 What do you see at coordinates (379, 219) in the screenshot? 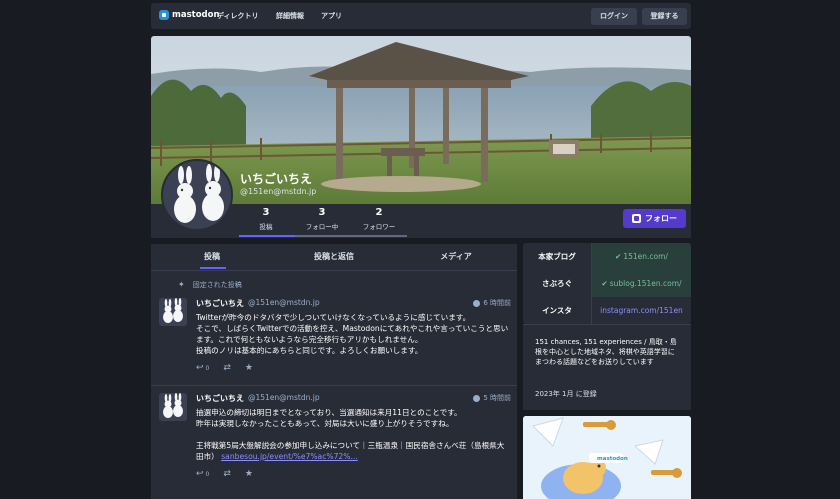
I see `counter-followers: 2 フォロワー` at bounding box center [379, 219].